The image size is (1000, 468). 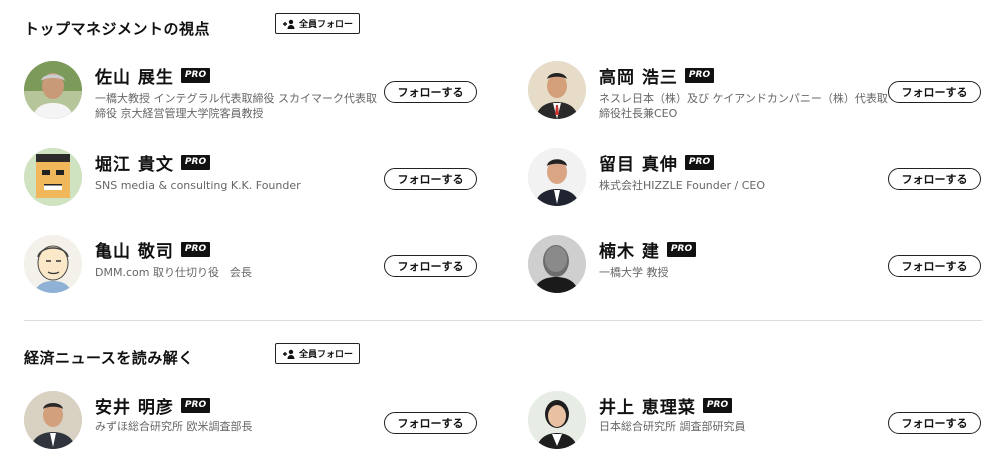 What do you see at coordinates (174, 426) in the screenshot?
I see `person-description: みずほ総合研究所 欧米調査部長` at bounding box center [174, 426].